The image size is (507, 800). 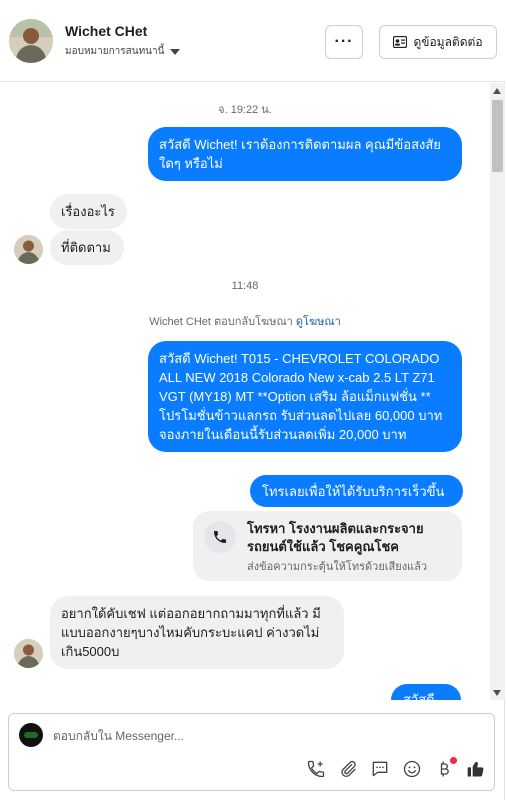 I want to click on emoji-icon, so click(x=412, y=769).